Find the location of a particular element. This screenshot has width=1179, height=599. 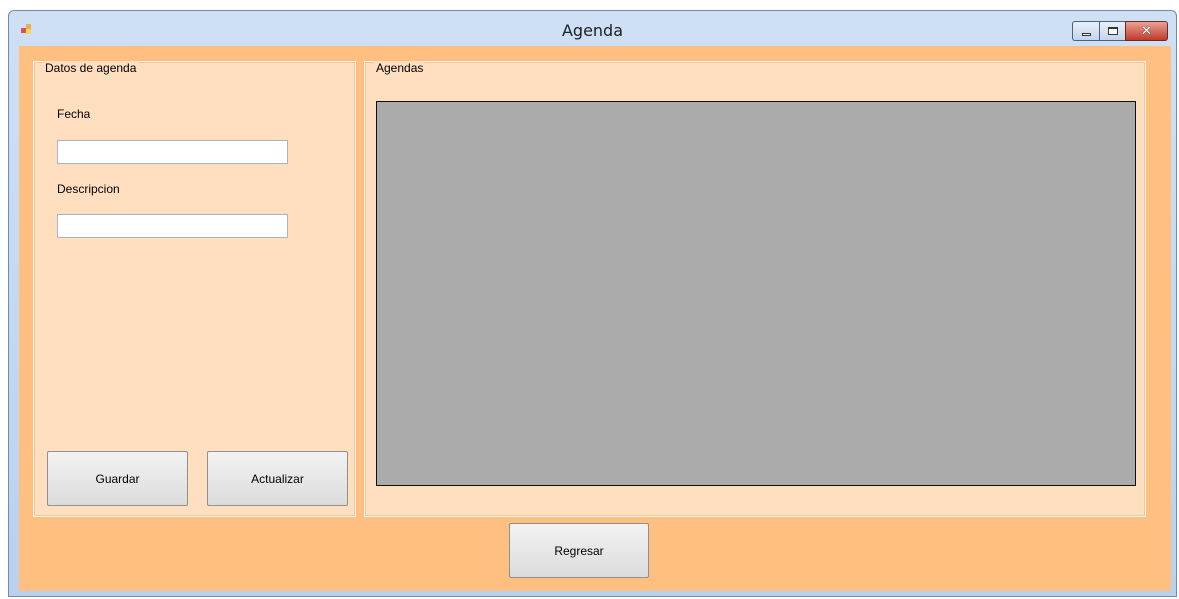

window-title: Agenda is located at coordinates (592, 30).